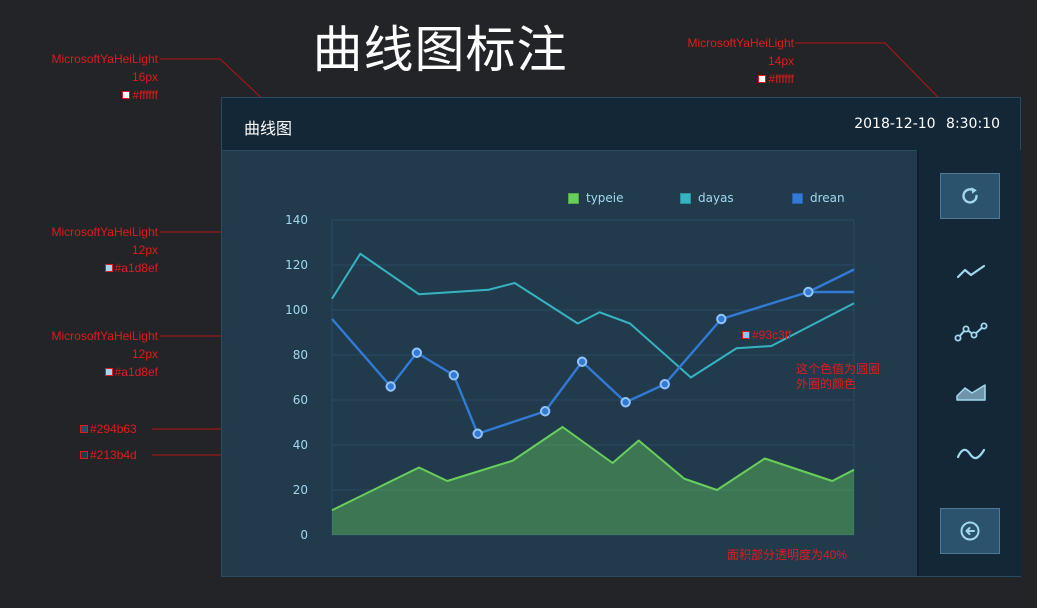 Image resolution: width=1037 pixels, height=608 pixels. What do you see at coordinates (741, 61) in the screenshot?
I see `annotation-time-font: MicrosoftYaHeiLight 14px #ffffff` at bounding box center [741, 61].